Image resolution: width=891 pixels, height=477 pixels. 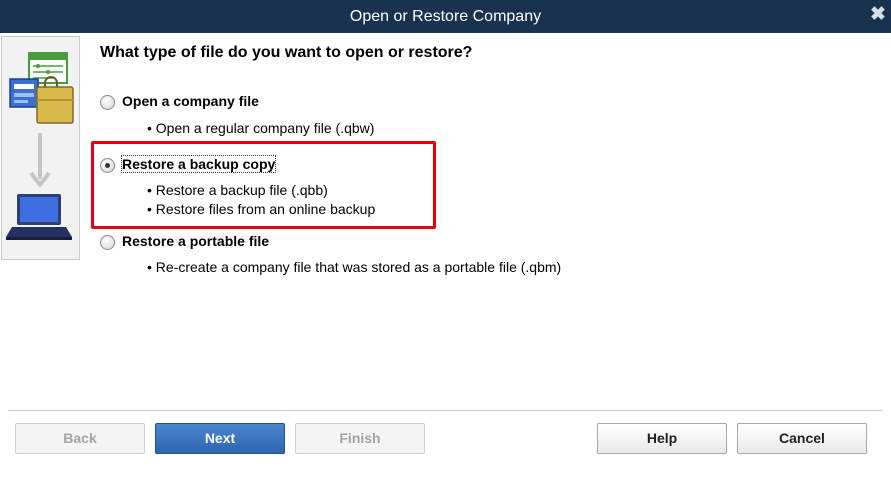 I want to click on cancel-button: Cancel, so click(x=802, y=438).